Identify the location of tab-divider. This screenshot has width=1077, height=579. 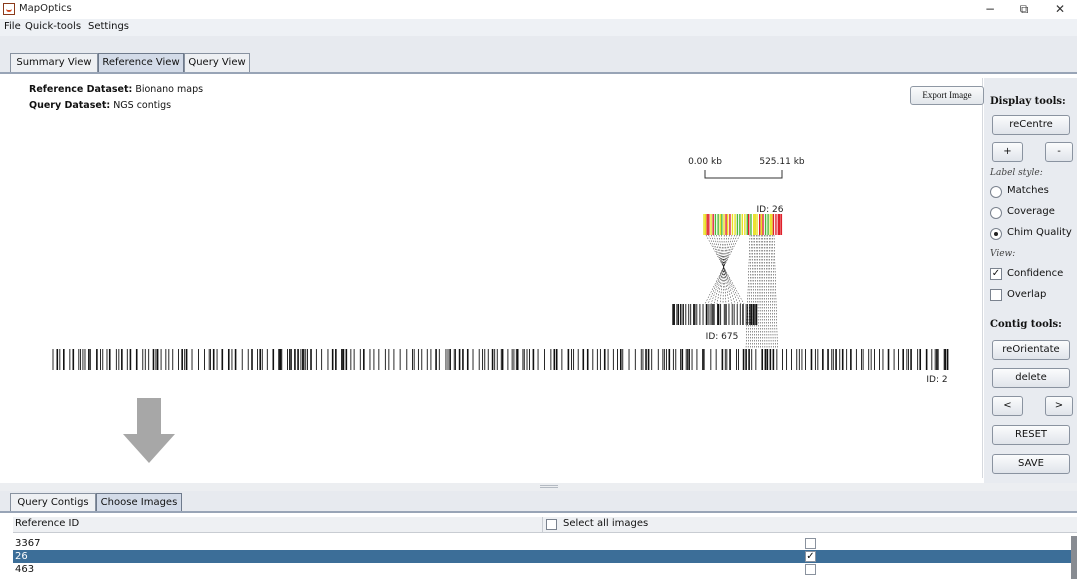
(538, 73).